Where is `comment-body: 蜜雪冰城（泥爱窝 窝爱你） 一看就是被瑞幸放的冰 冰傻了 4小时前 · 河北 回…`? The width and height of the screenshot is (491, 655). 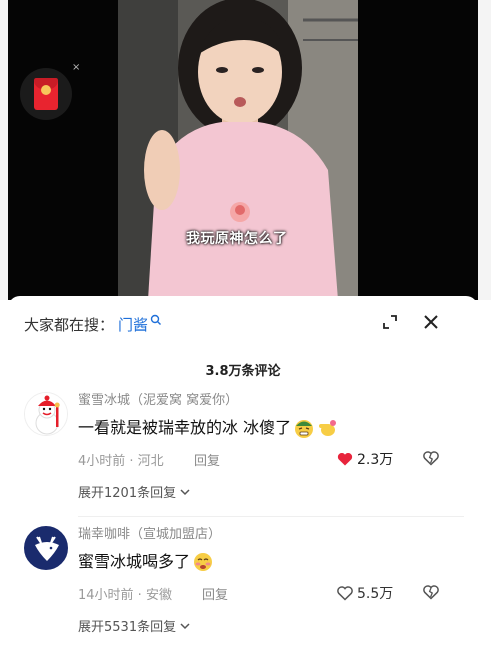 comment-body: 蜜雪冰城（泥爱窝 窝爱你） 一看就是被瑞幸放的冰 冰傻了 4小时前 · 河北 回… is located at coordinates (271, 446).